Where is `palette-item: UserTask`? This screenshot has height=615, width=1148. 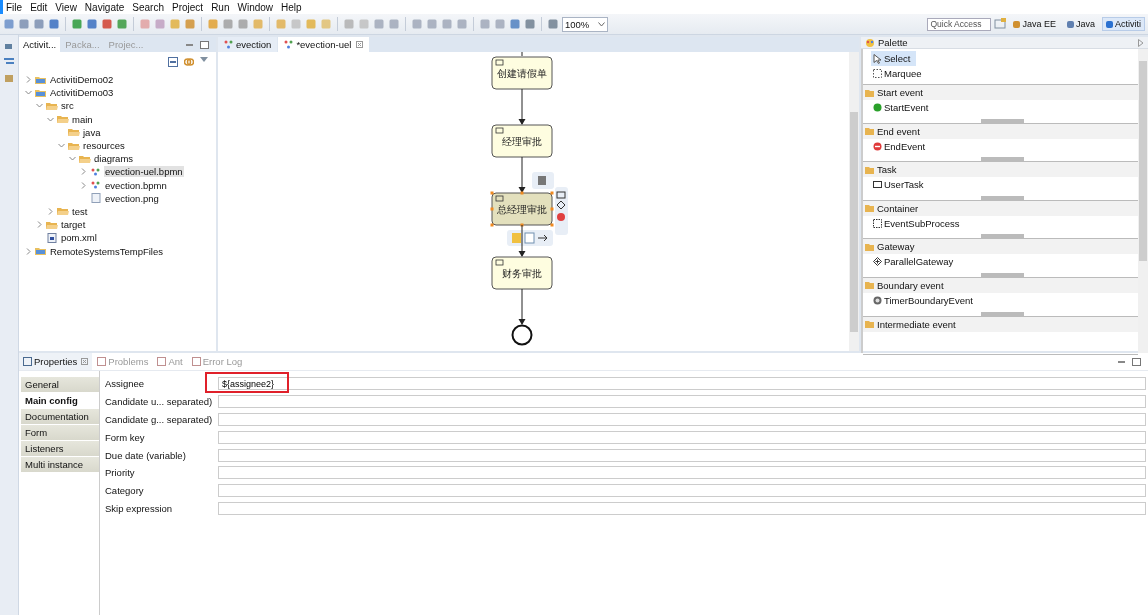
palette-item: UserTask is located at coordinates (896, 185).